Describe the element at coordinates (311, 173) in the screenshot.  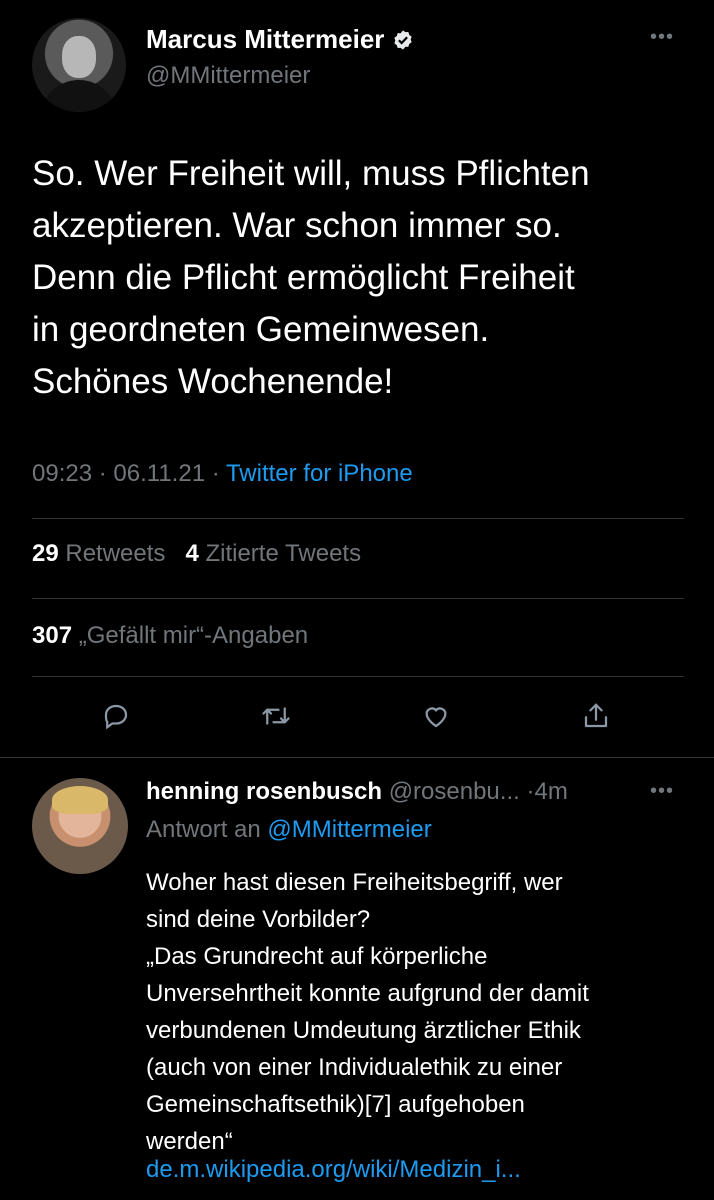
I see `tweet-text-line: So. Wer Freiheit will, muss Pflichten` at that location.